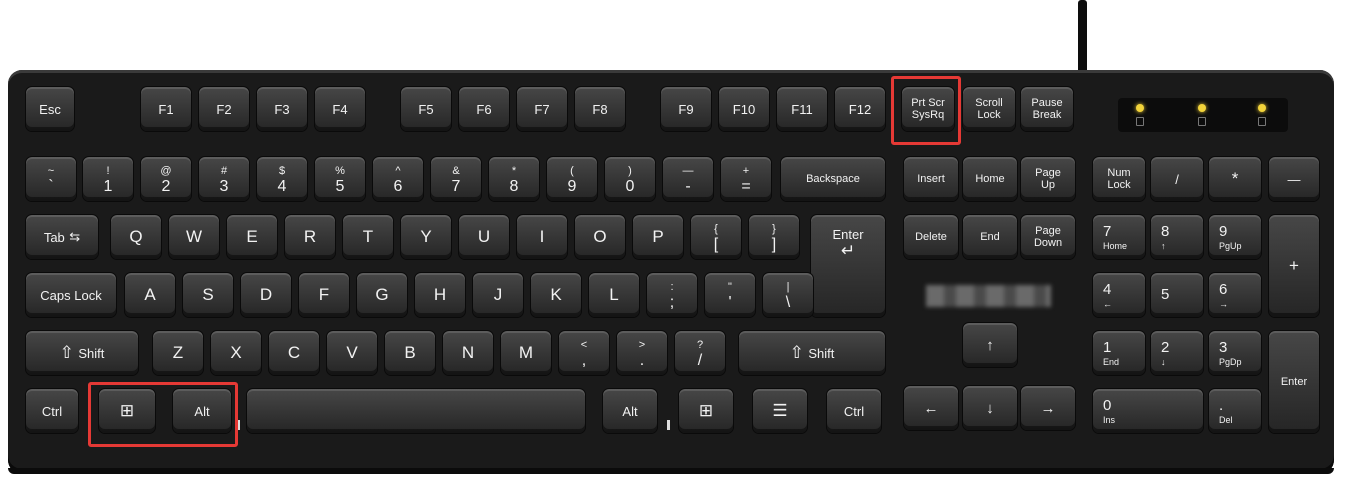 The image size is (1359, 496). Describe the element at coordinates (194, 237) in the screenshot. I see `key-w: W` at that location.